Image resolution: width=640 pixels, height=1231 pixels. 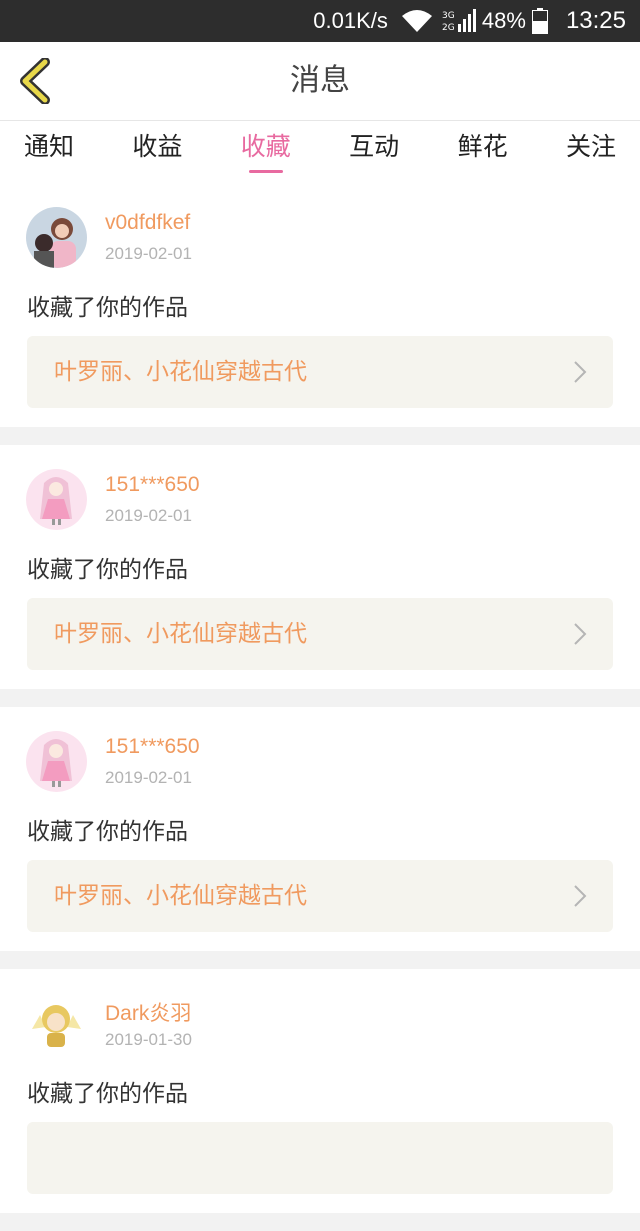 What do you see at coordinates (591, 152) in the screenshot?
I see `tab-following: 关注` at bounding box center [591, 152].